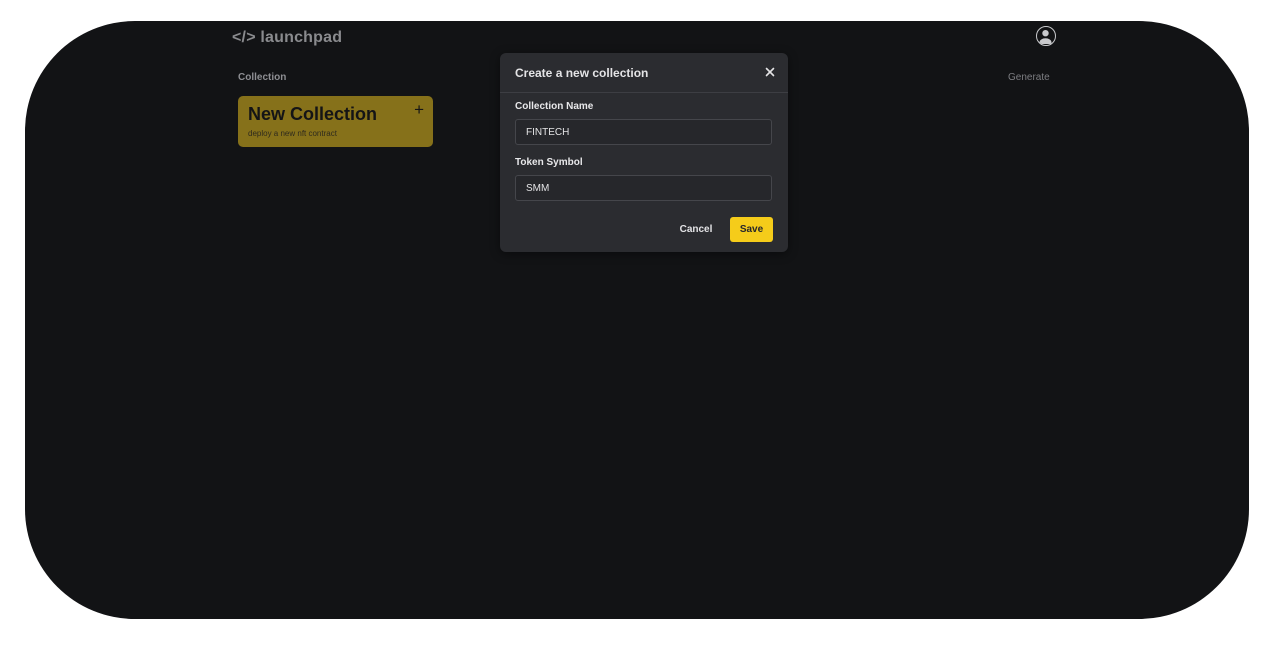  Describe the element at coordinates (313, 114) in the screenshot. I see `new-collection-title: New Collection` at that location.